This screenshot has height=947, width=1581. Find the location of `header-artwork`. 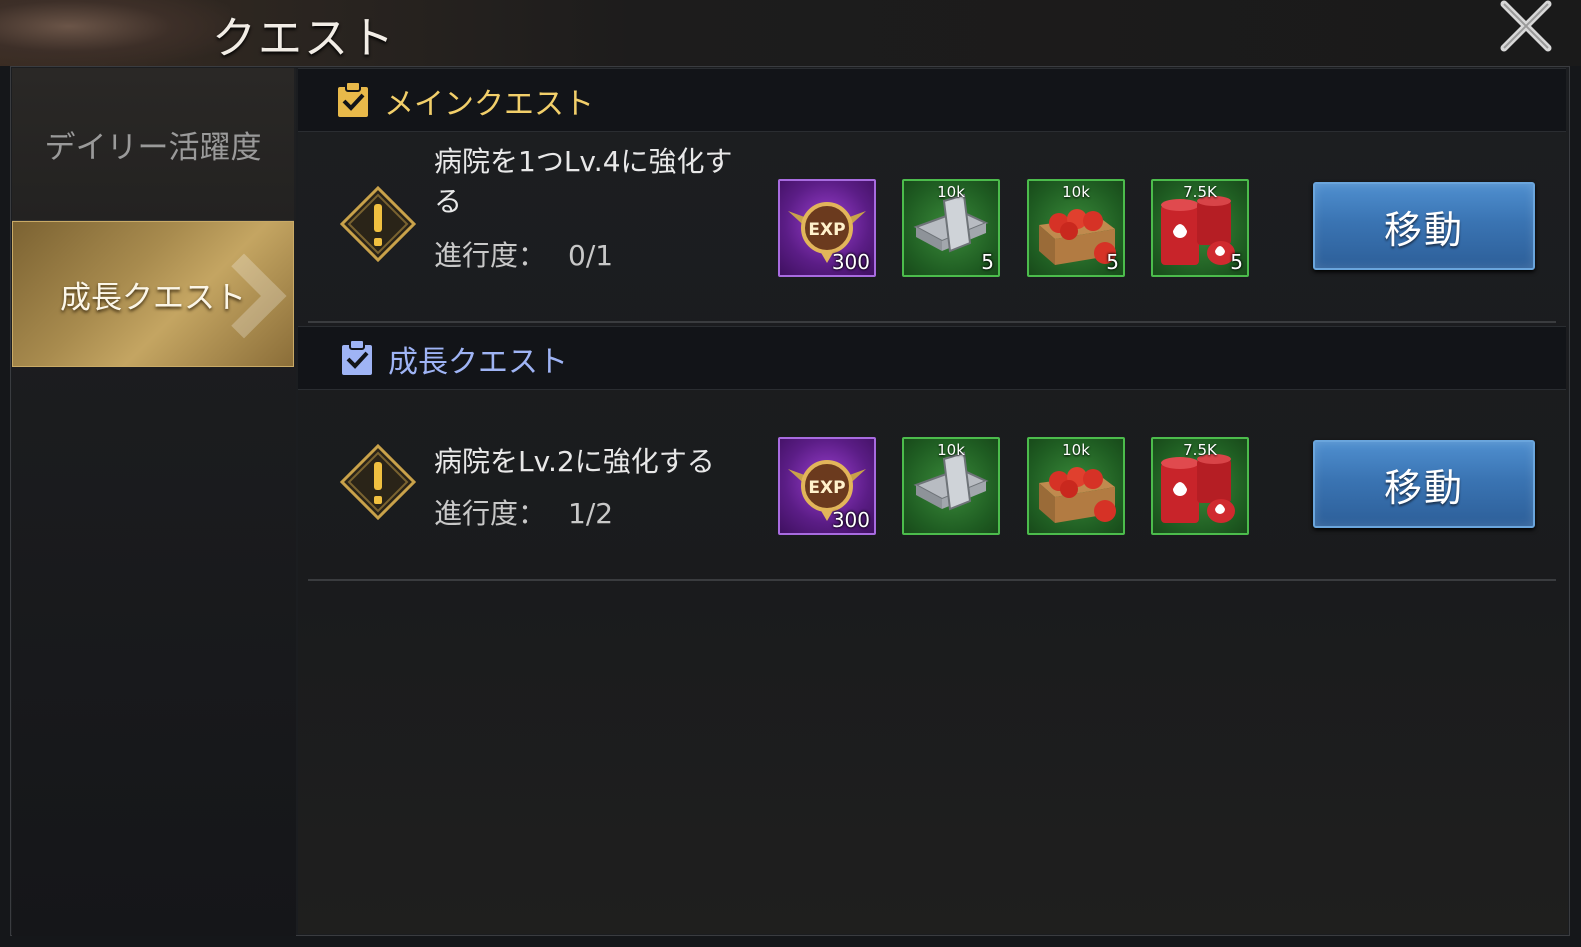

header-artwork is located at coordinates (115, 33).